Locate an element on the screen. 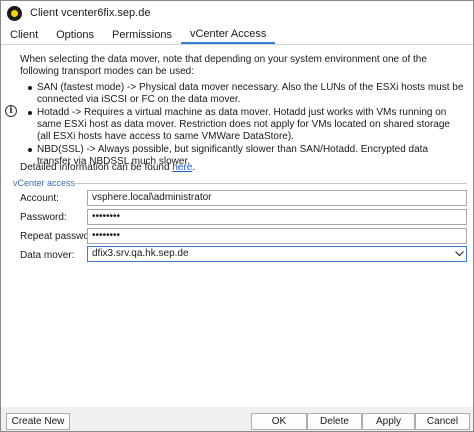 The width and height of the screenshot is (474, 432). title-bar: Client vcenter6fix.sep.de is located at coordinates (237, 13).